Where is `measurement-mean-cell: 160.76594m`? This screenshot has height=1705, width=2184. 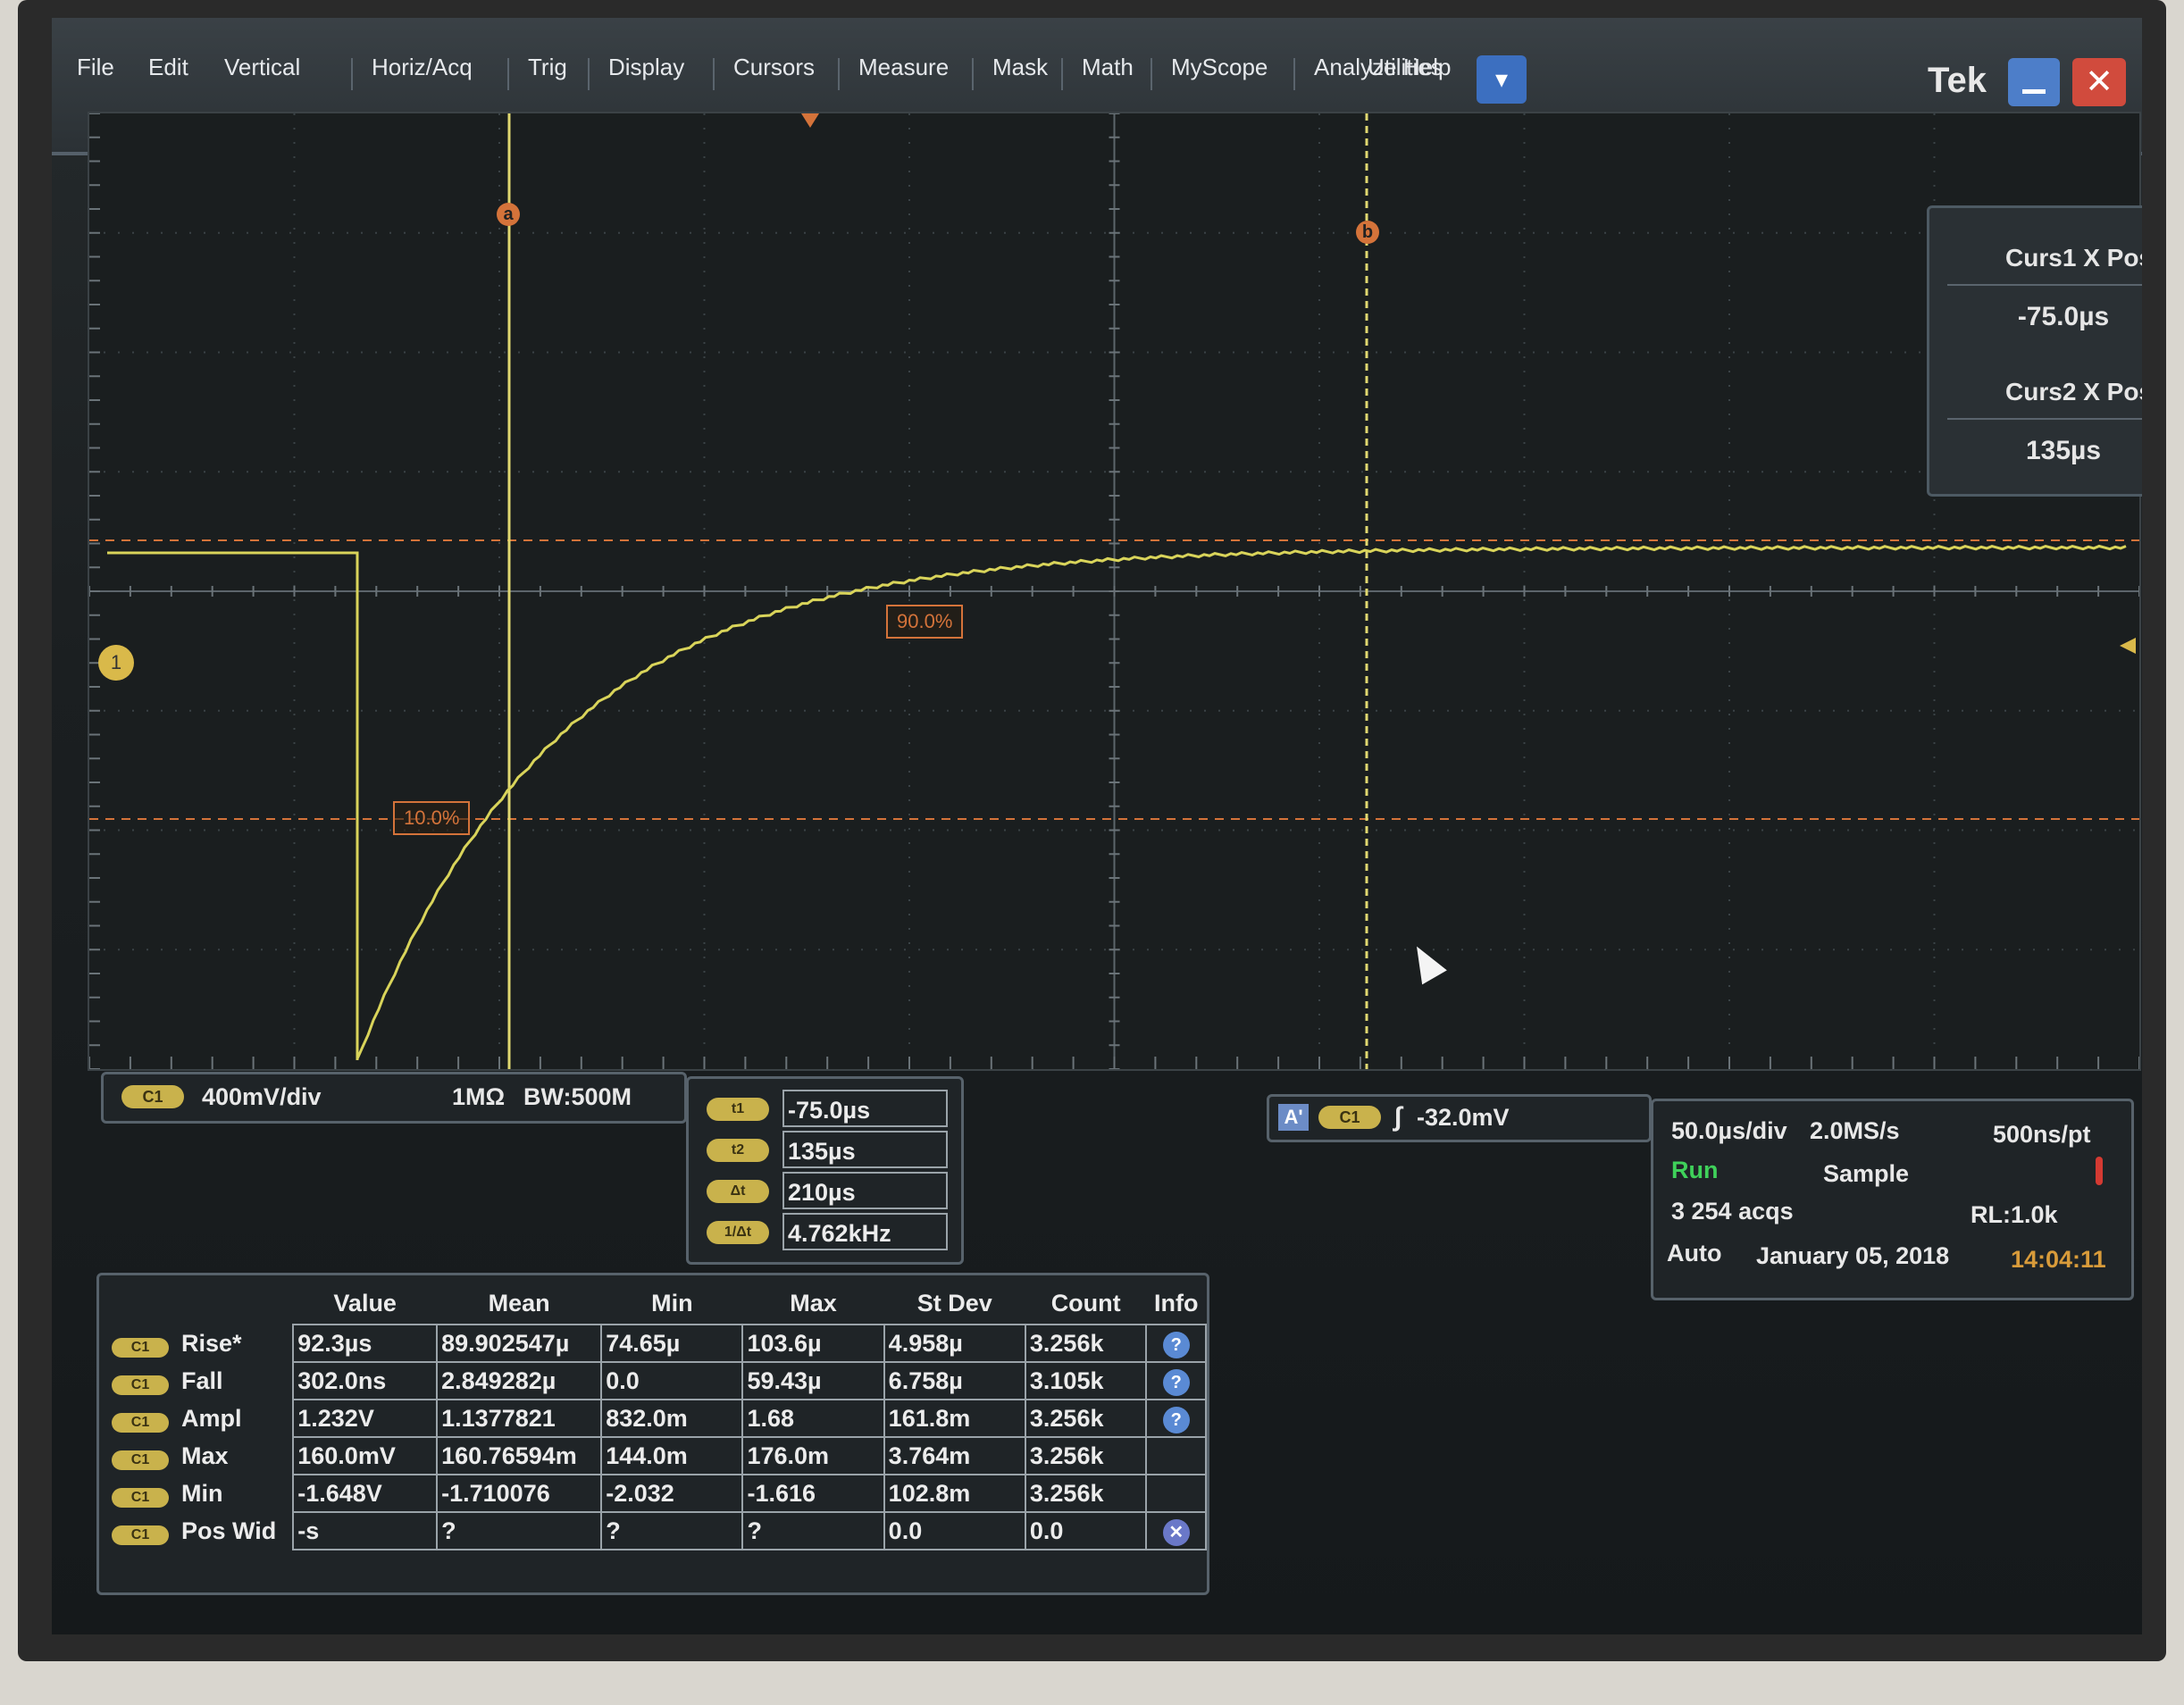
measurement-mean-cell: 160.76594m is located at coordinates (519, 1455).